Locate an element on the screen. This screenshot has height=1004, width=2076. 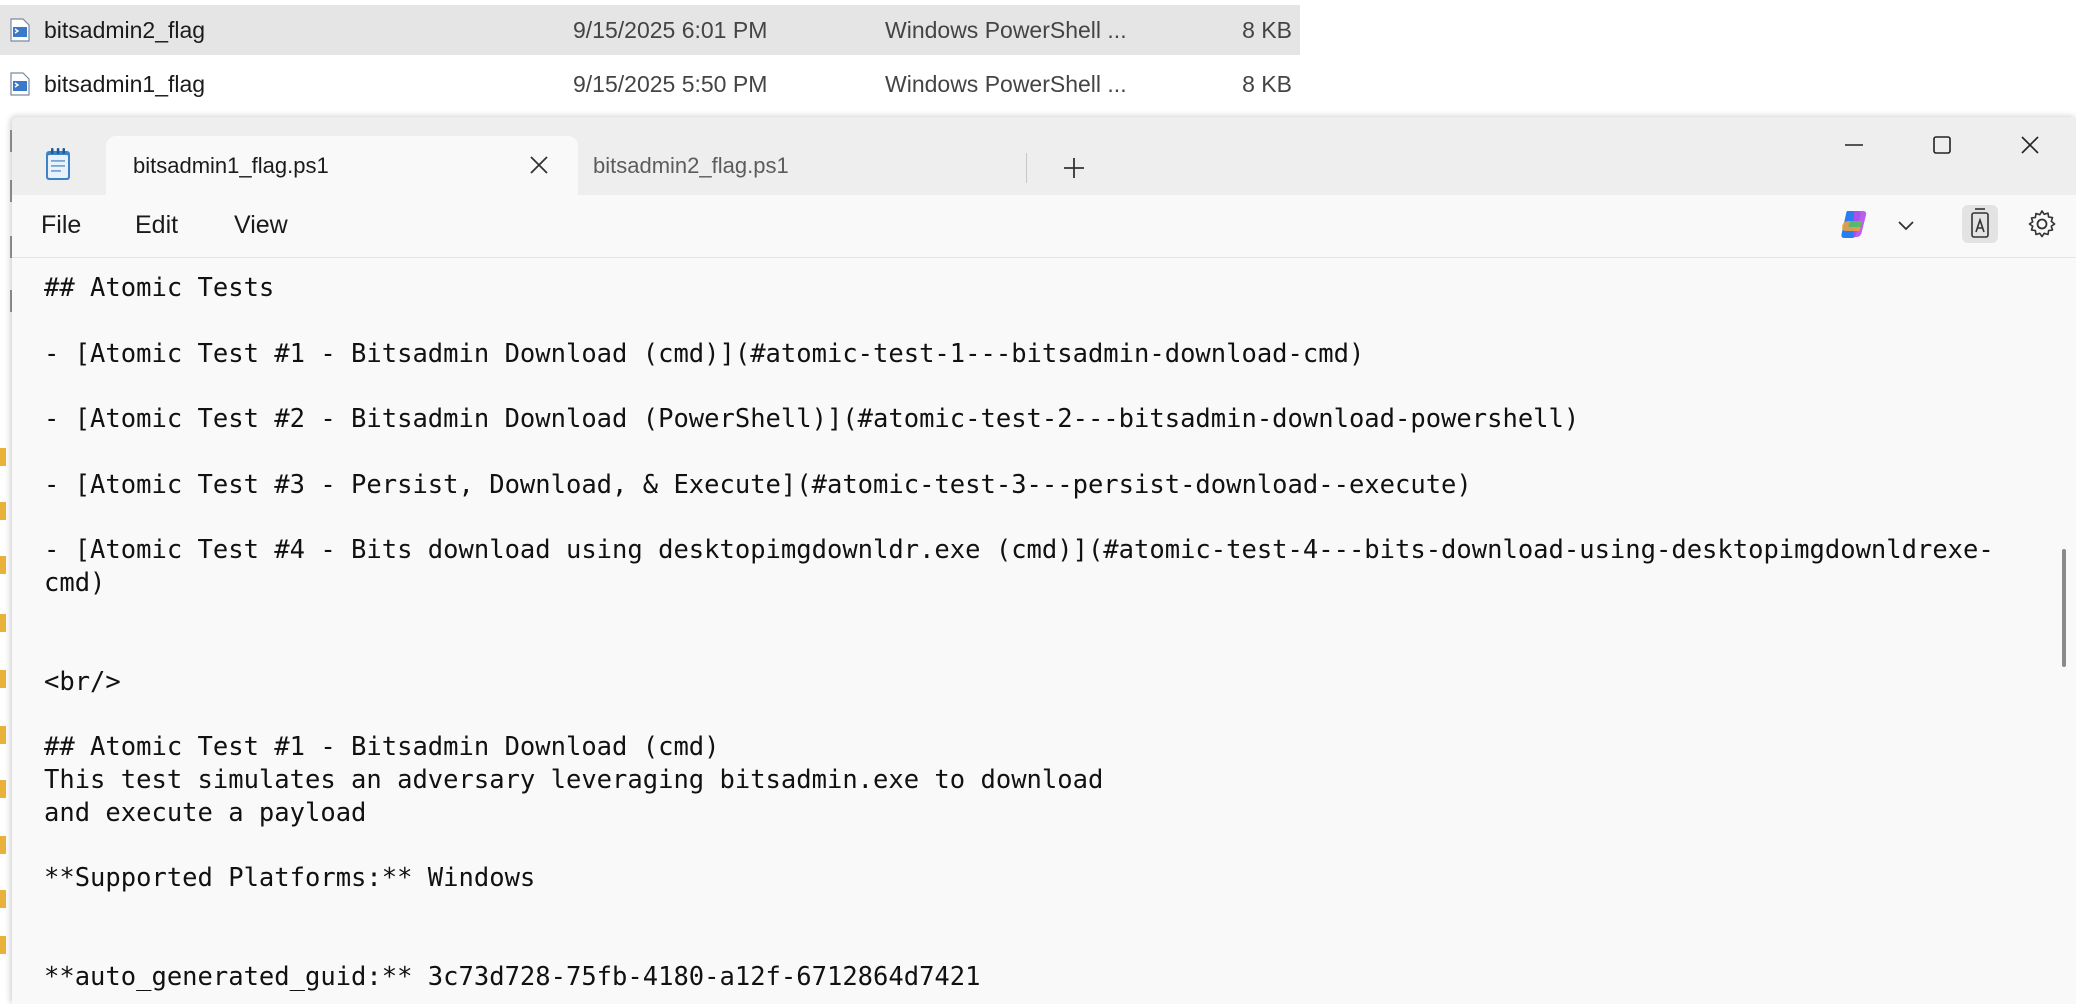
menu-file: File is located at coordinates (61, 225).